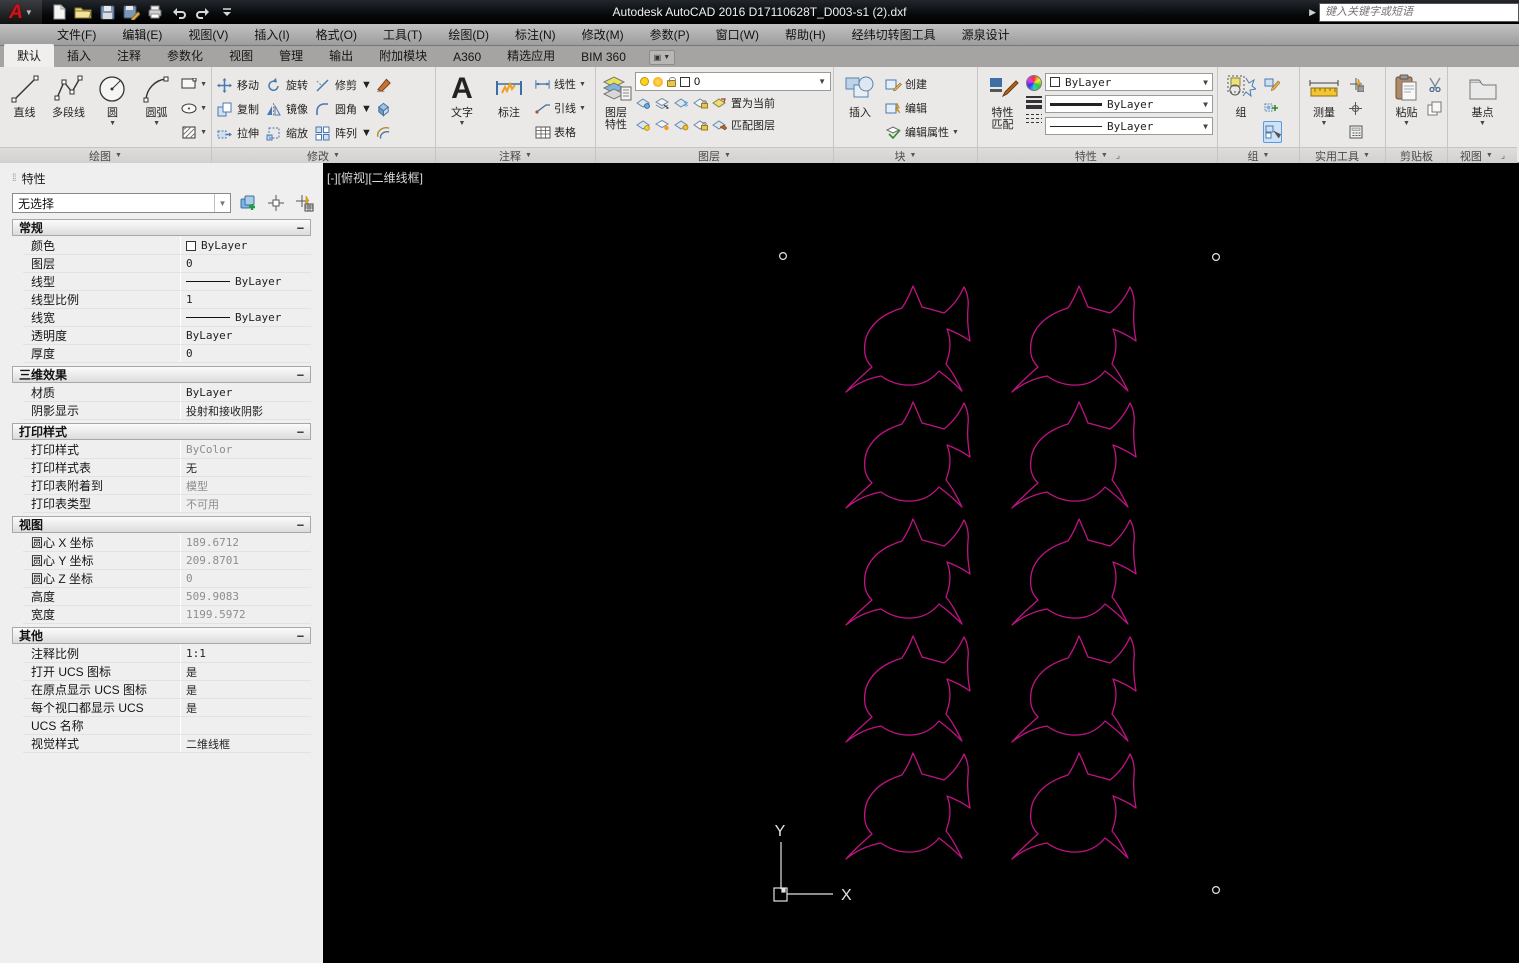  What do you see at coordinates (227, 12) in the screenshot?
I see `customize-toolbar-icon` at bounding box center [227, 12].